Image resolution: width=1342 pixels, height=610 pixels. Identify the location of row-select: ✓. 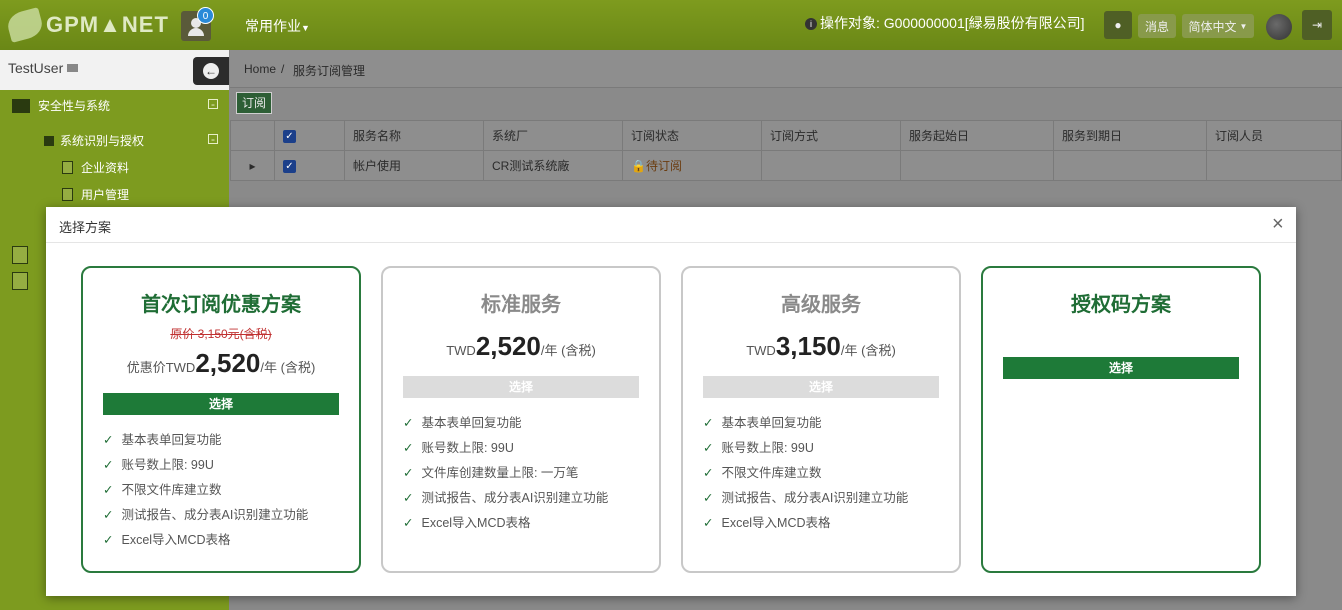
(309, 165).